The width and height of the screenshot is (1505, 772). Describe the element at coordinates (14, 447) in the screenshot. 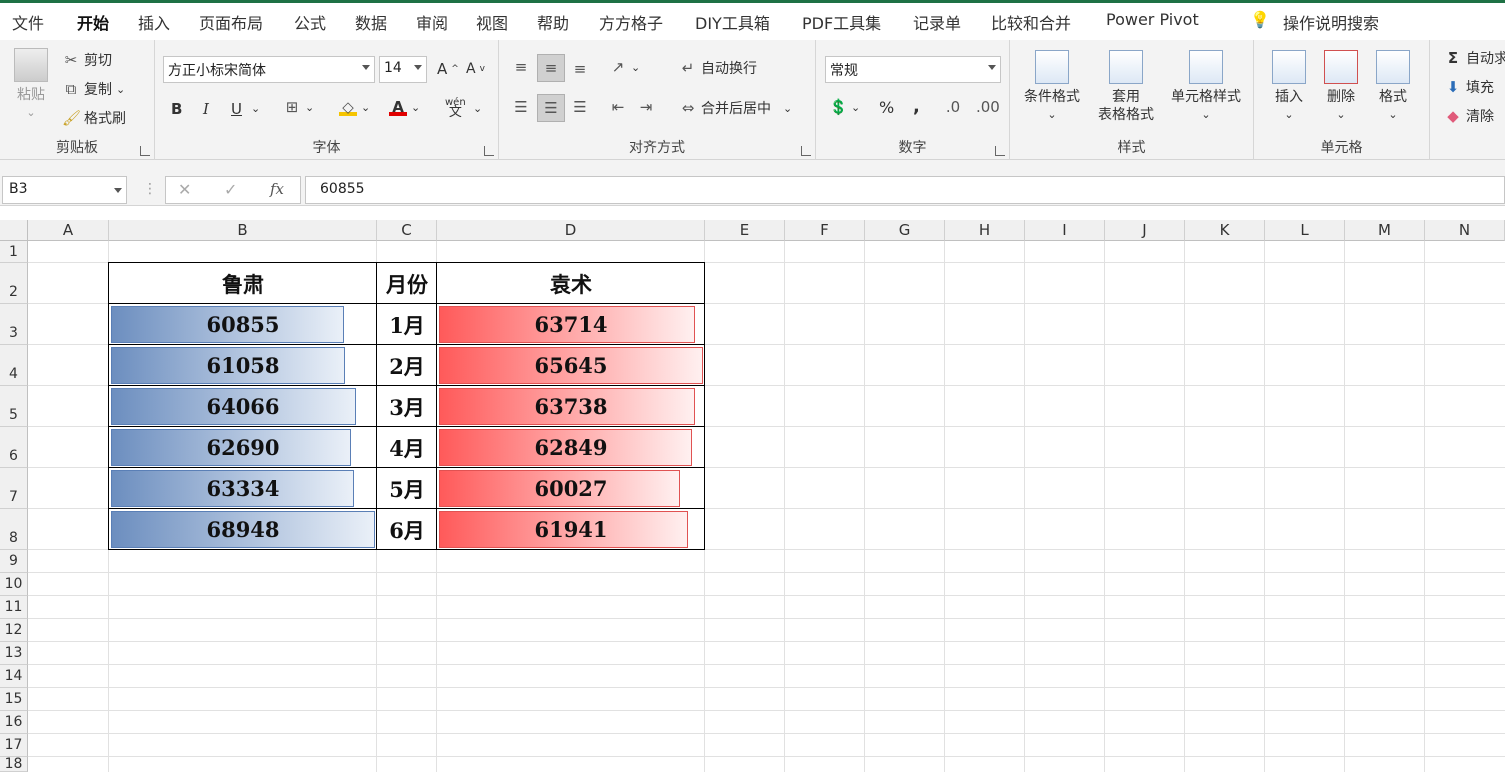

I see `row-header-6: 6` at that location.